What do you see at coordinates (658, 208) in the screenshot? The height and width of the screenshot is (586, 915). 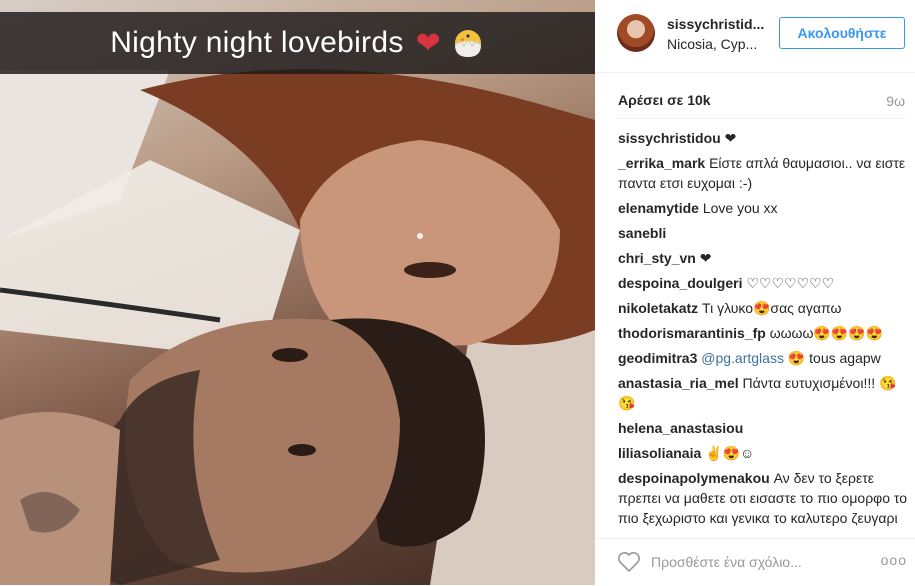 I see `comment-username: elenamytide` at bounding box center [658, 208].